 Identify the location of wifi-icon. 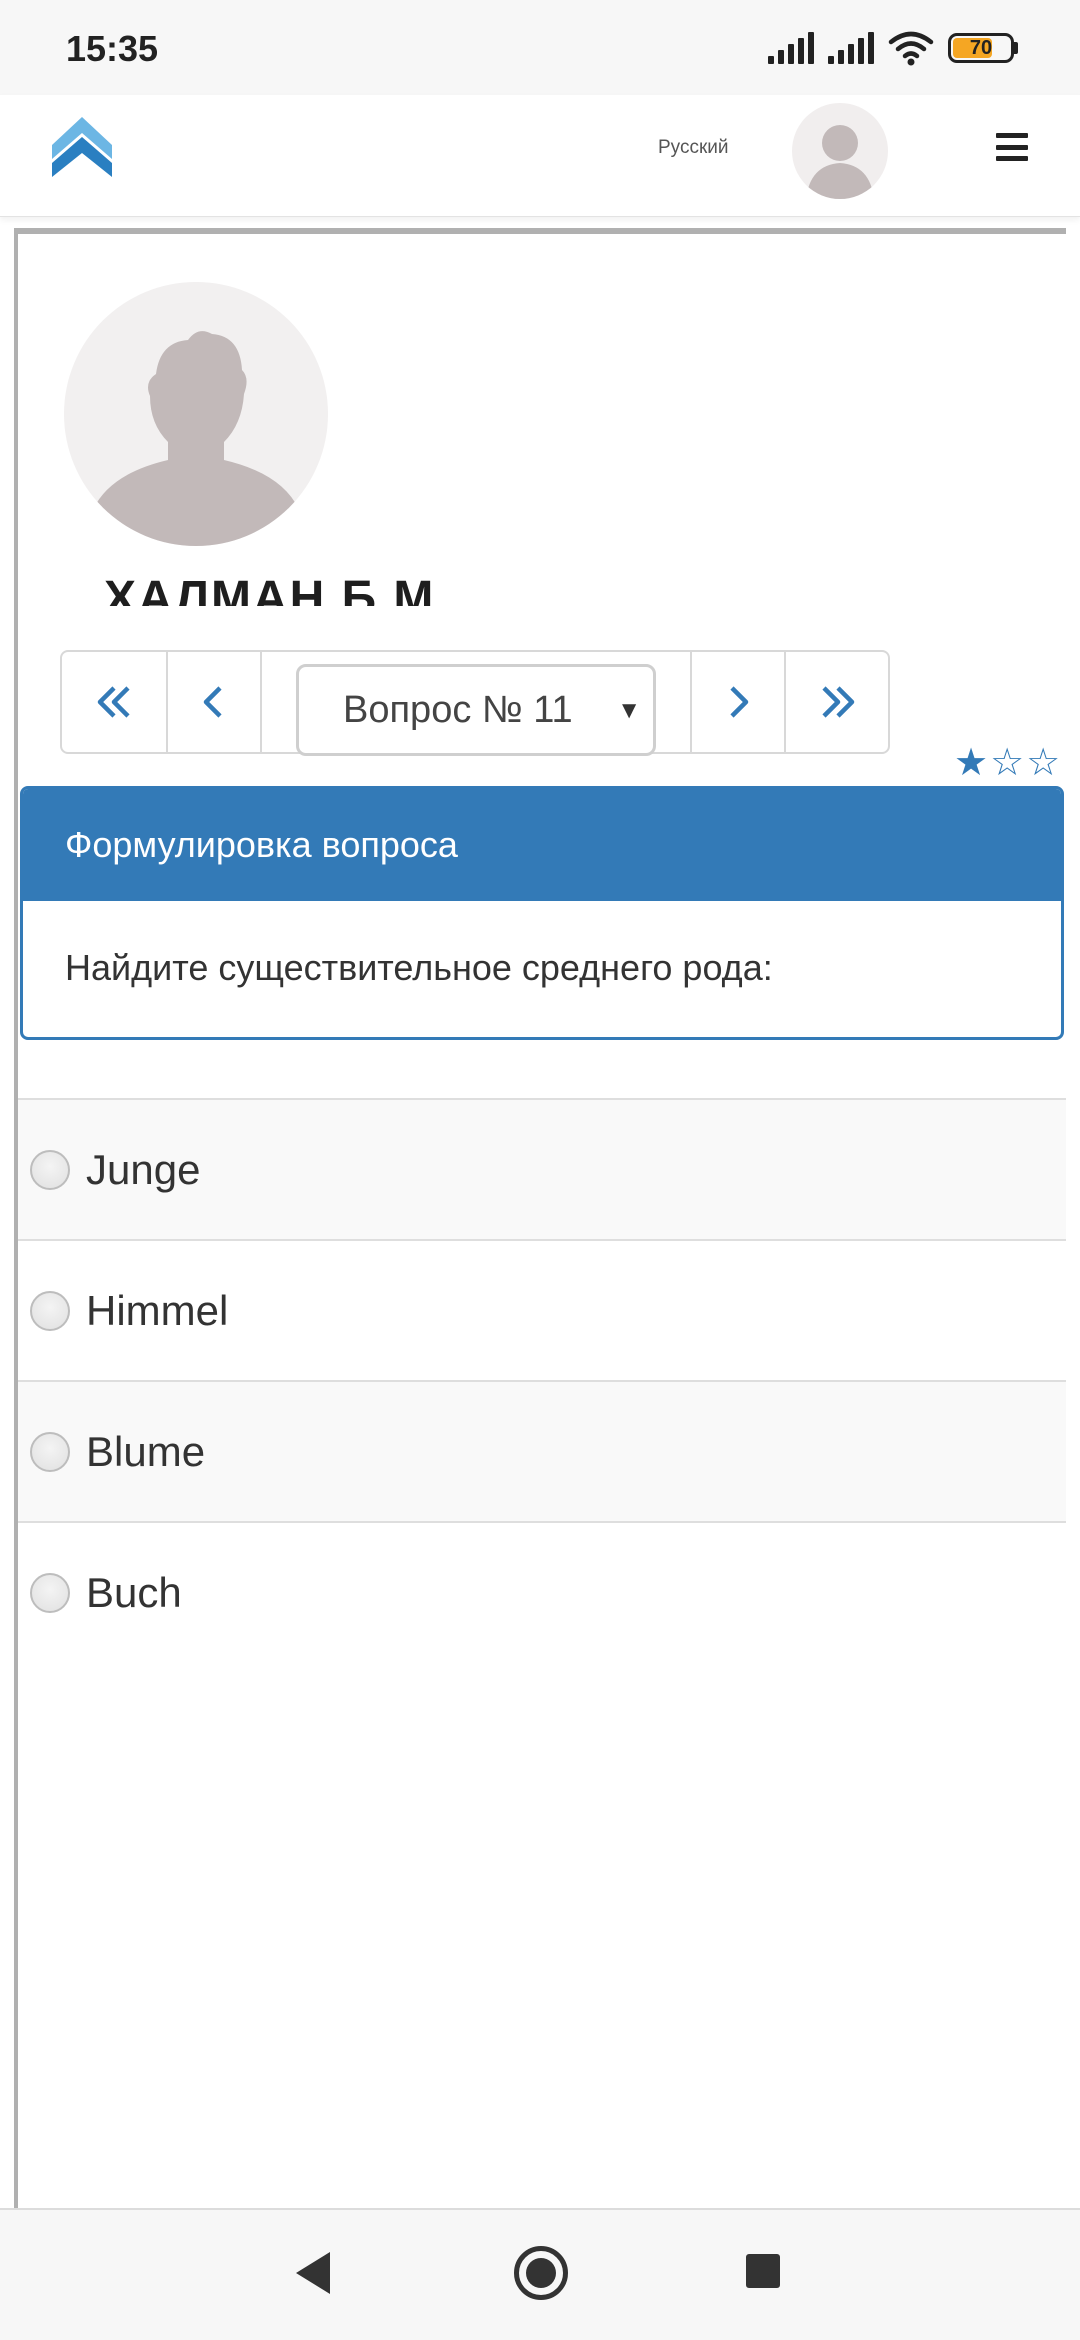
(911, 48).